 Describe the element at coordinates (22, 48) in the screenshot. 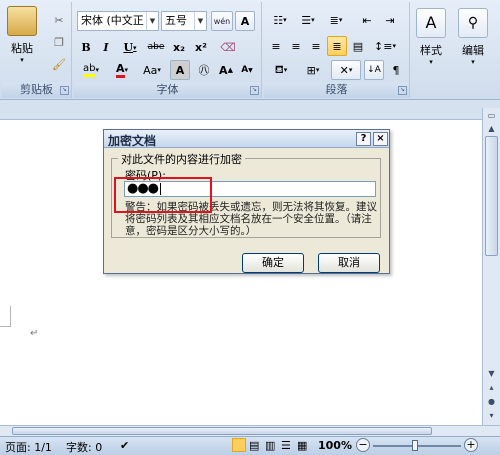

I see `paste-label: 粘贴` at that location.